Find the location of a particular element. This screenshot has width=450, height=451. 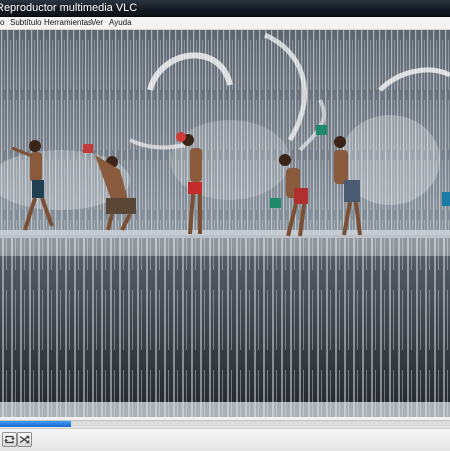

window-title-bar: Reproductor multimedia VLC is located at coordinates (225, 8).